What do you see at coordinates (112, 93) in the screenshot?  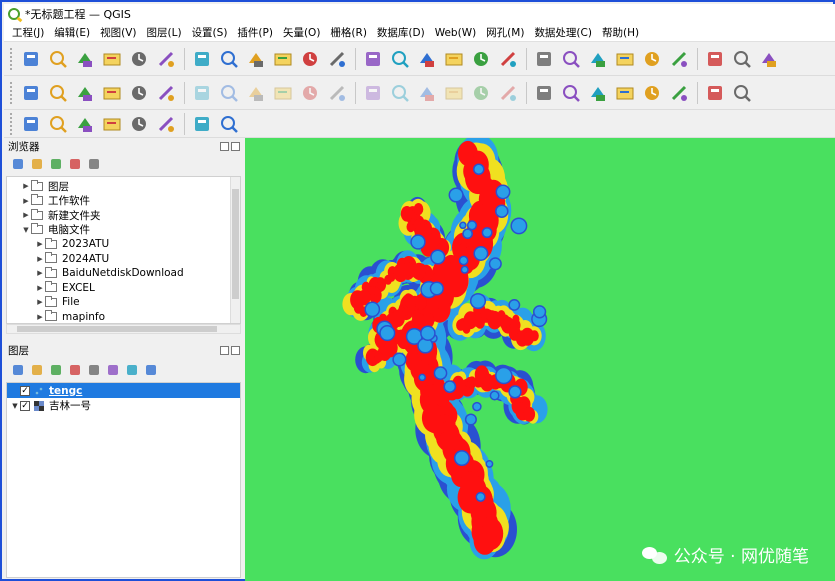 I see `digitize-icon` at bounding box center [112, 93].